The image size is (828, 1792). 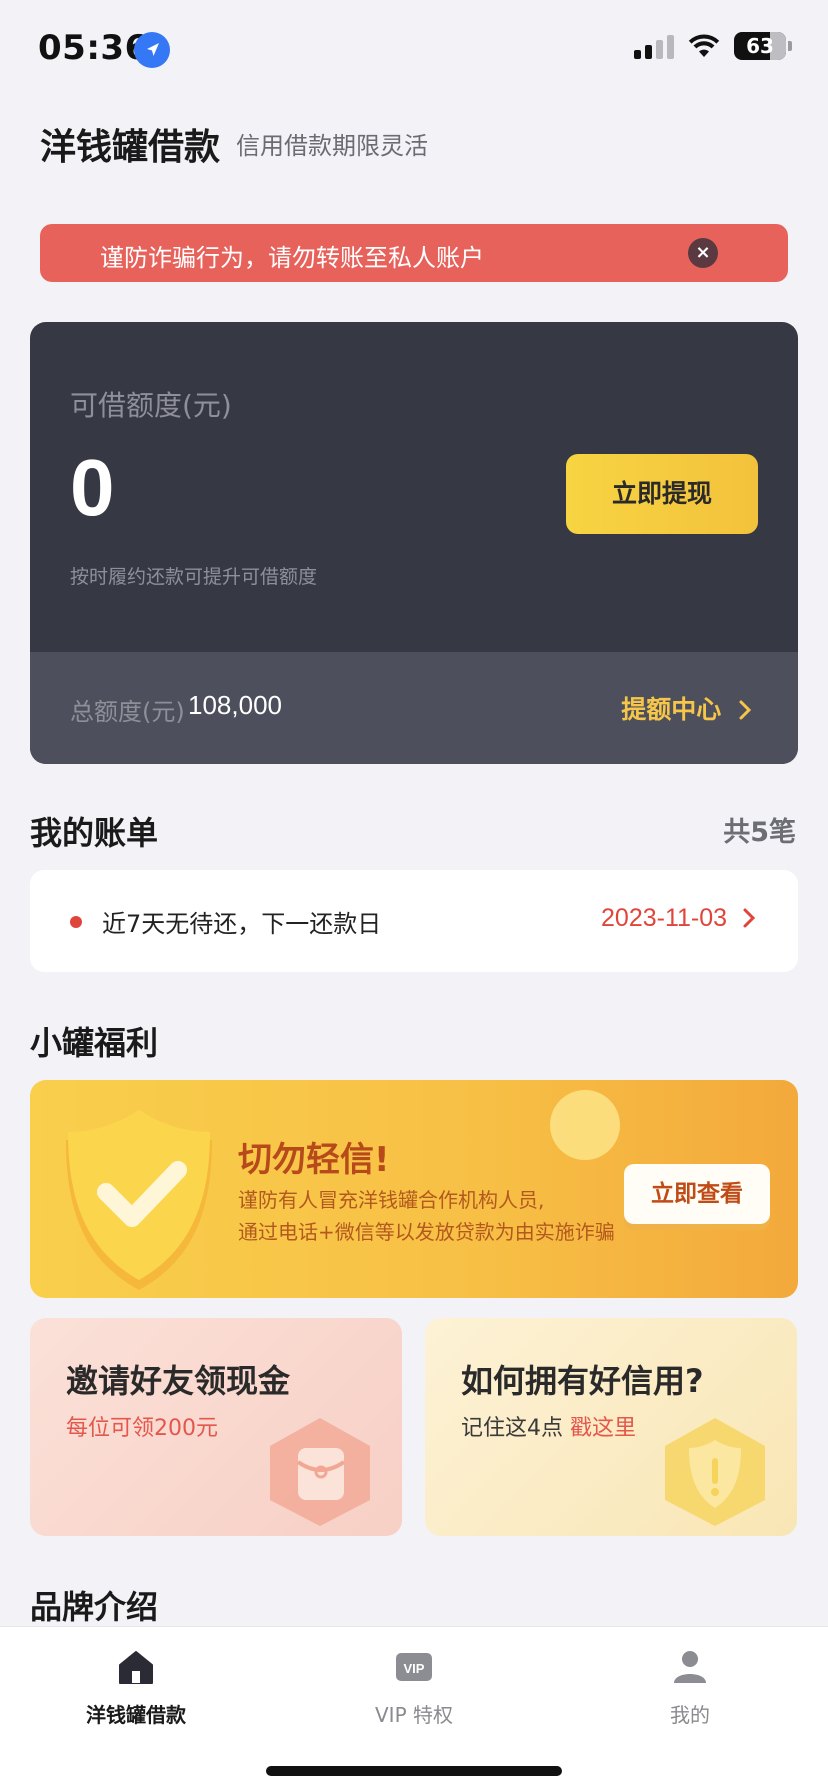 I want to click on invite-subtitle: 每位可领200元, so click(x=142, y=1428).